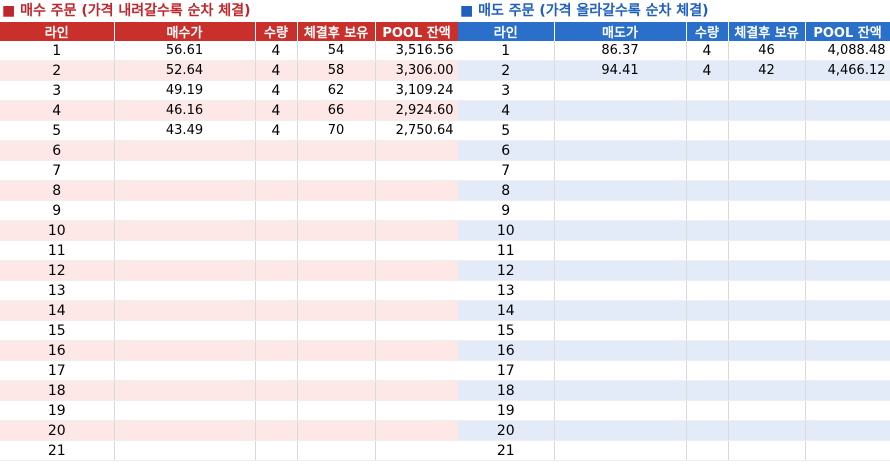  What do you see at coordinates (506, 51) in the screenshot?
I see `sell-cell-line: 1` at bounding box center [506, 51].